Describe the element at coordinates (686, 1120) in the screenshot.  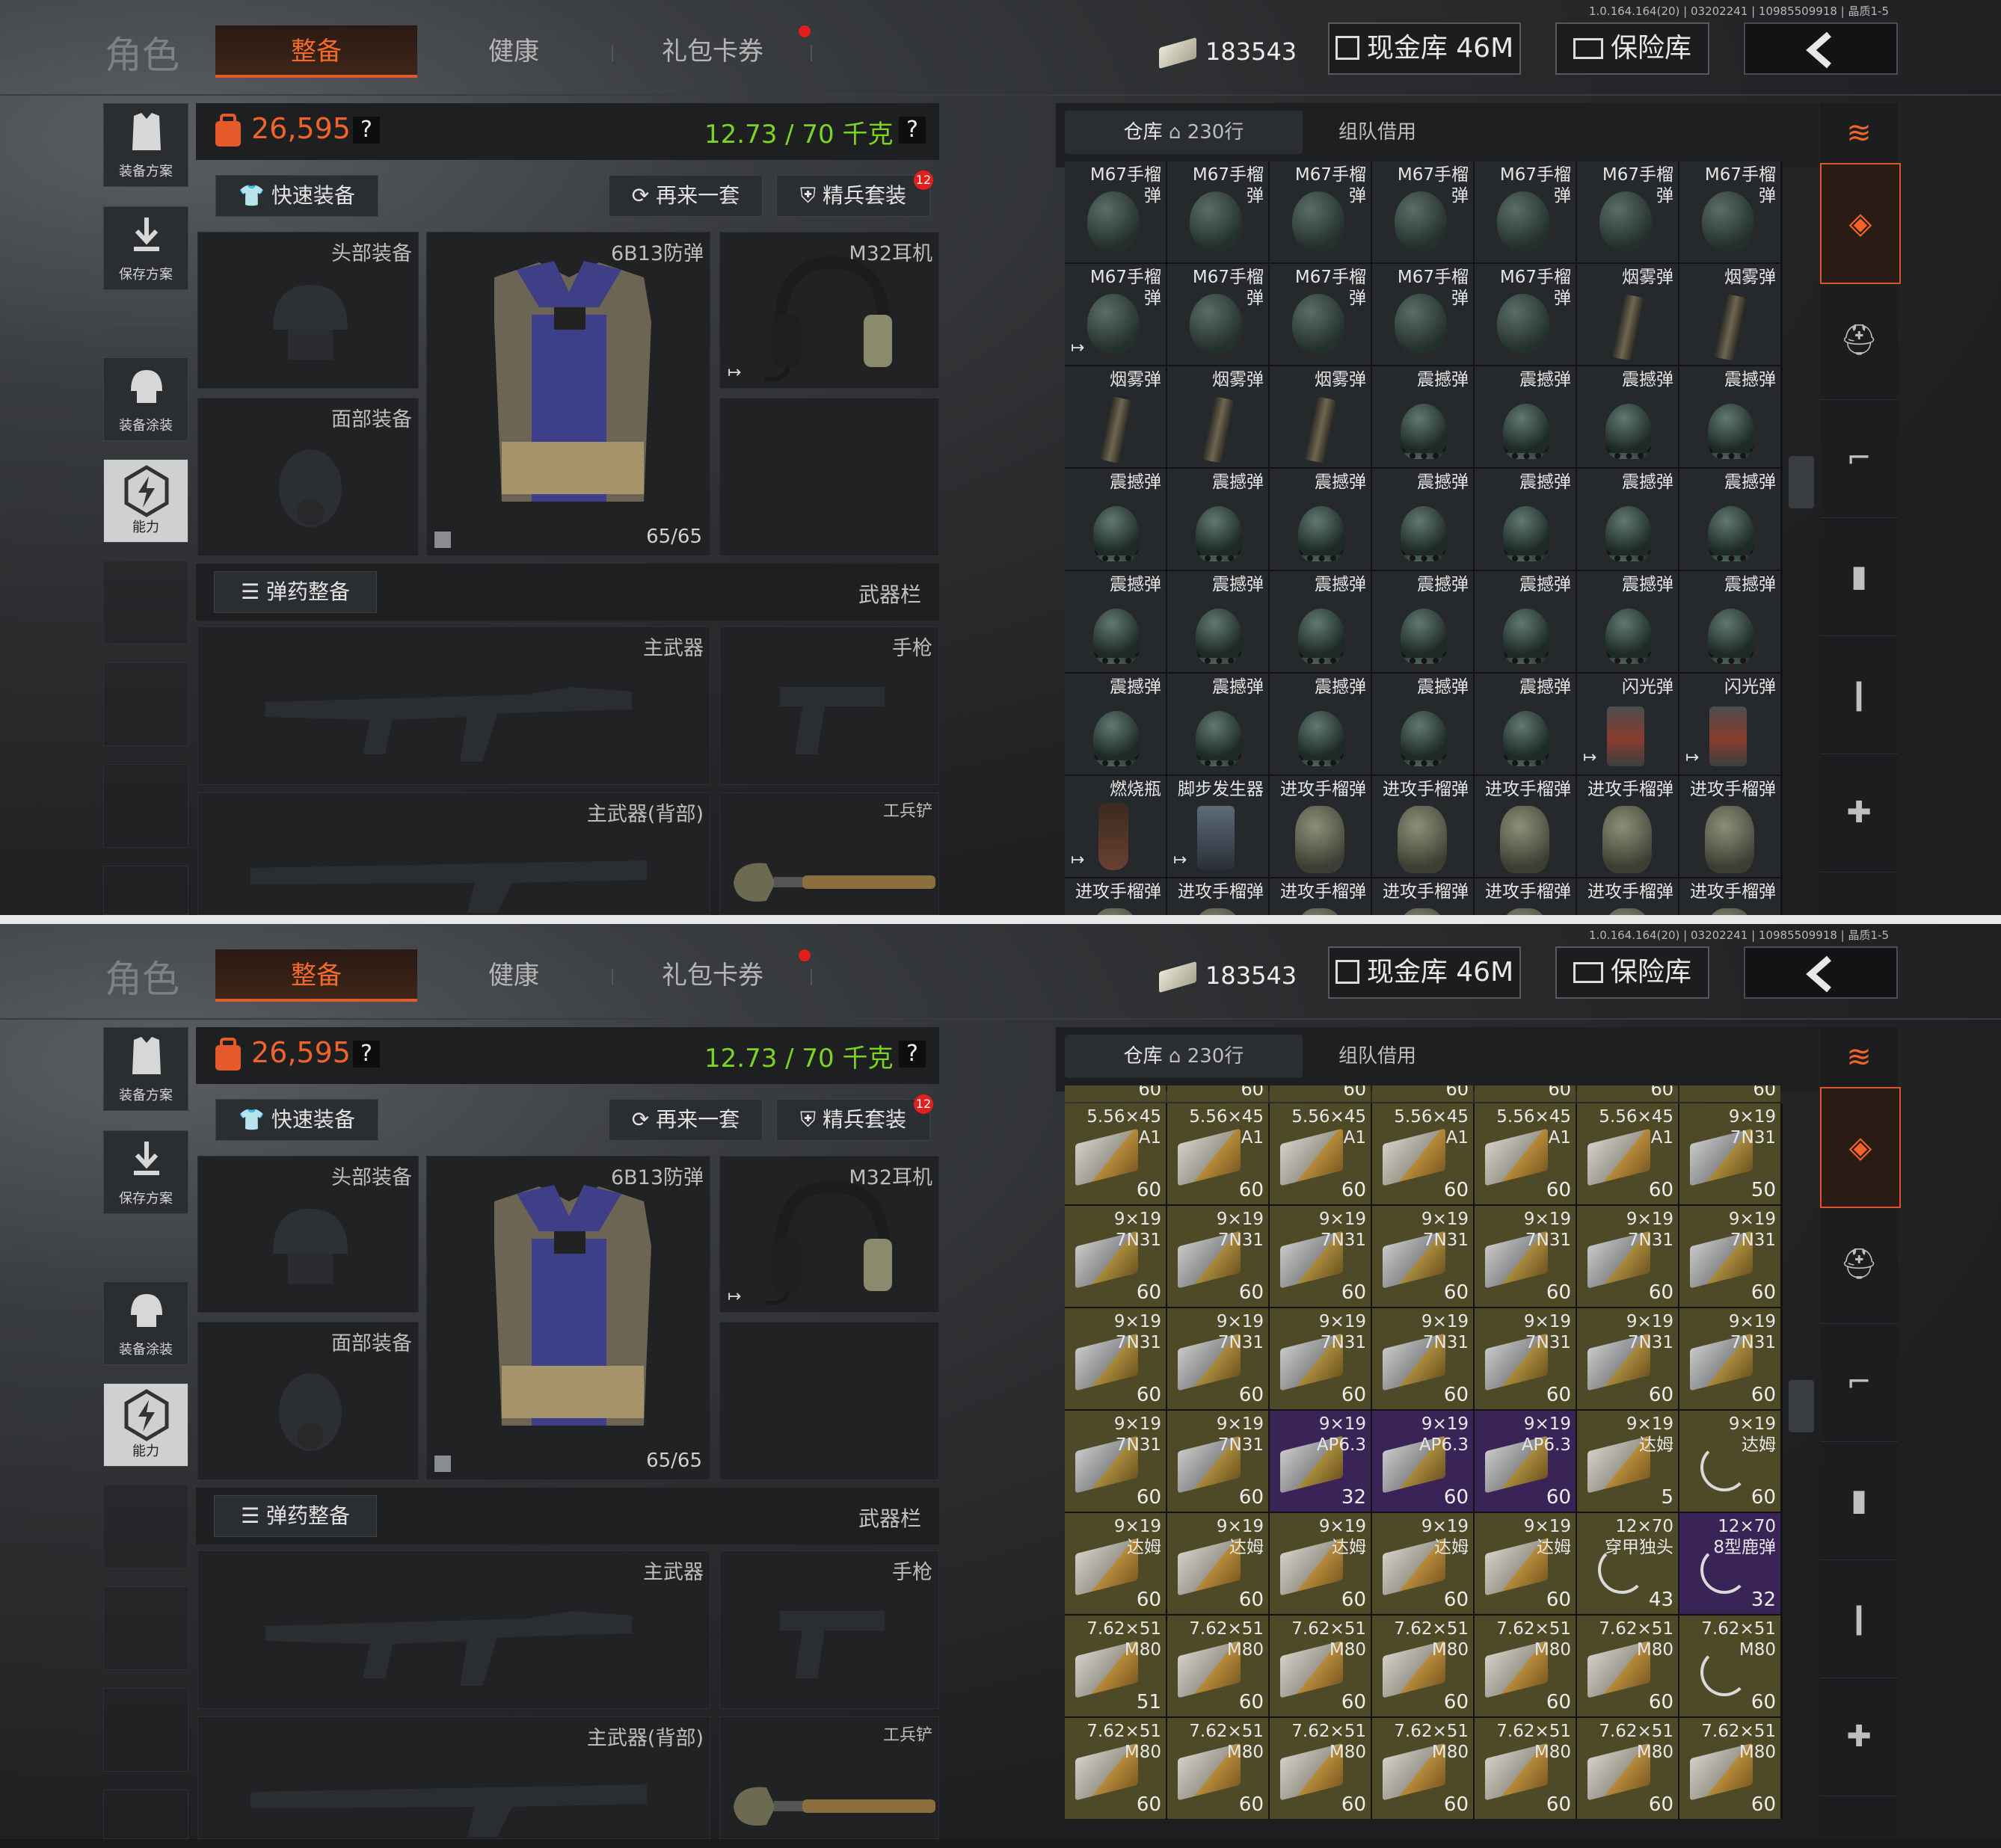
I see `again-button: ⟳ 再来一套` at that location.